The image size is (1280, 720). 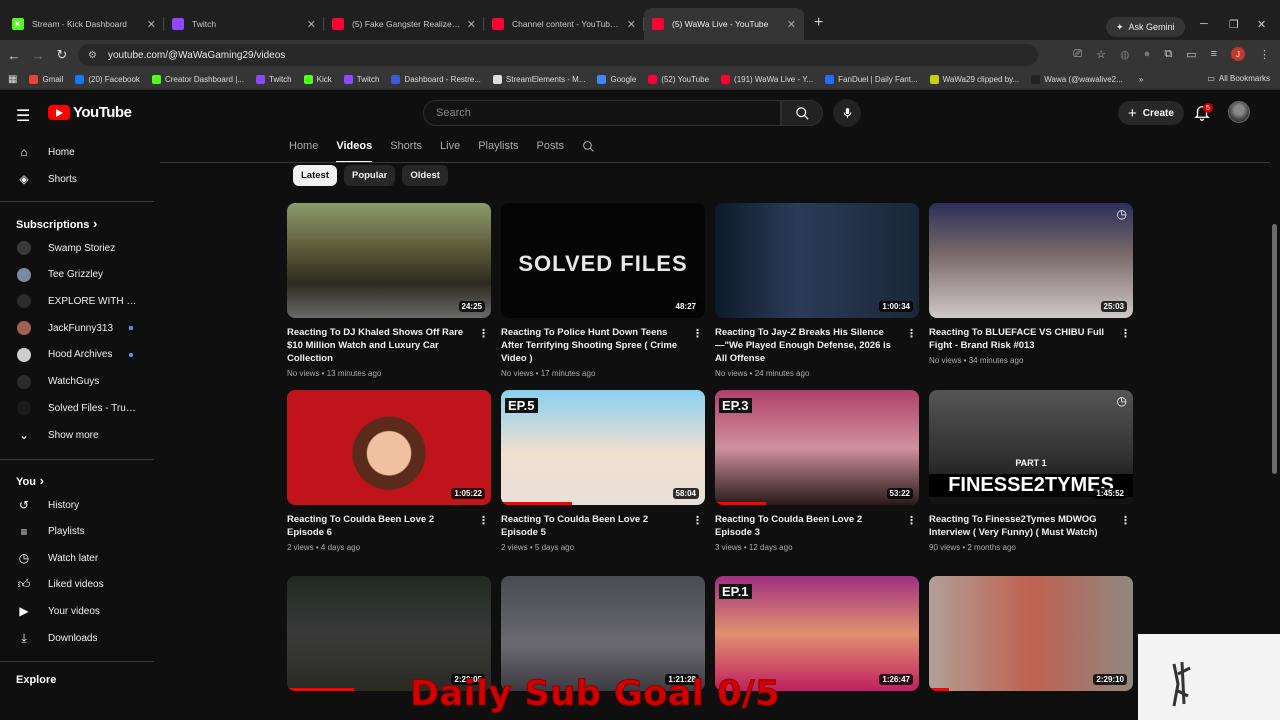 What do you see at coordinates (77, 382) in the screenshot?
I see `sidebar-item-watchguys: WatchGuys` at bounding box center [77, 382].